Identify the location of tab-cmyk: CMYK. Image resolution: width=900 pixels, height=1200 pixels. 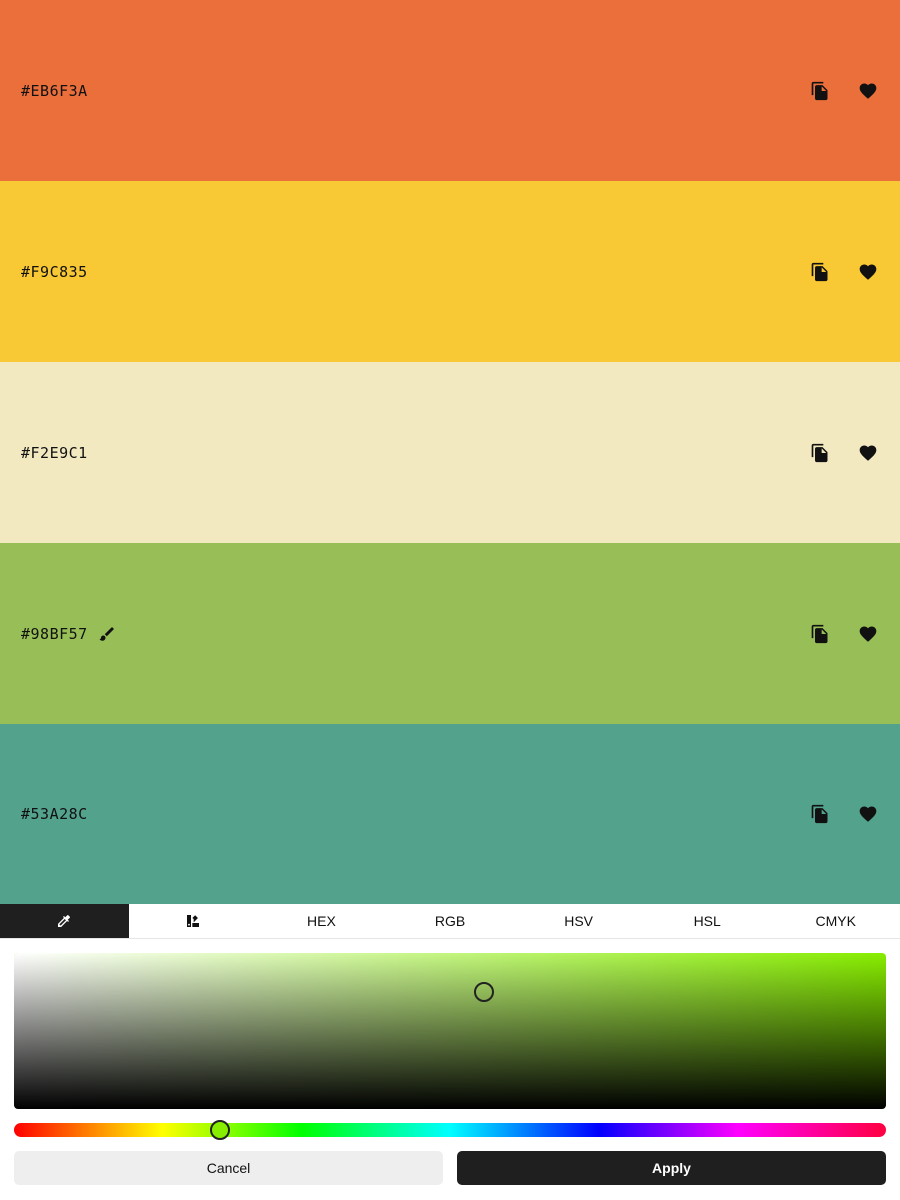
(835, 921).